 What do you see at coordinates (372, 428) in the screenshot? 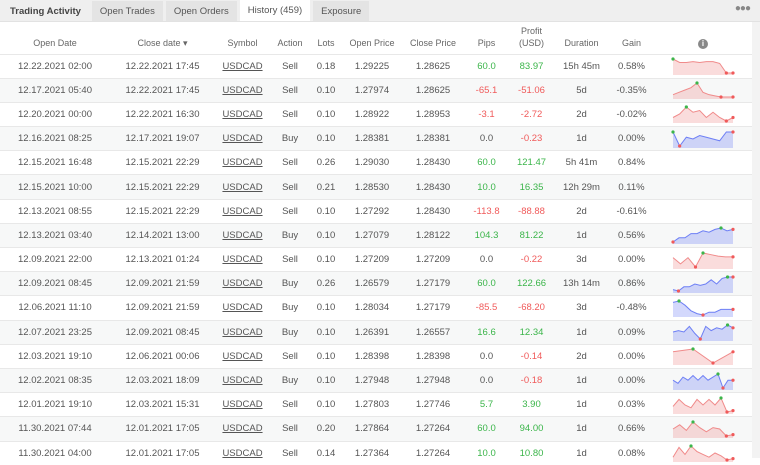
I see `cell-open-price: 1.27864` at bounding box center [372, 428].